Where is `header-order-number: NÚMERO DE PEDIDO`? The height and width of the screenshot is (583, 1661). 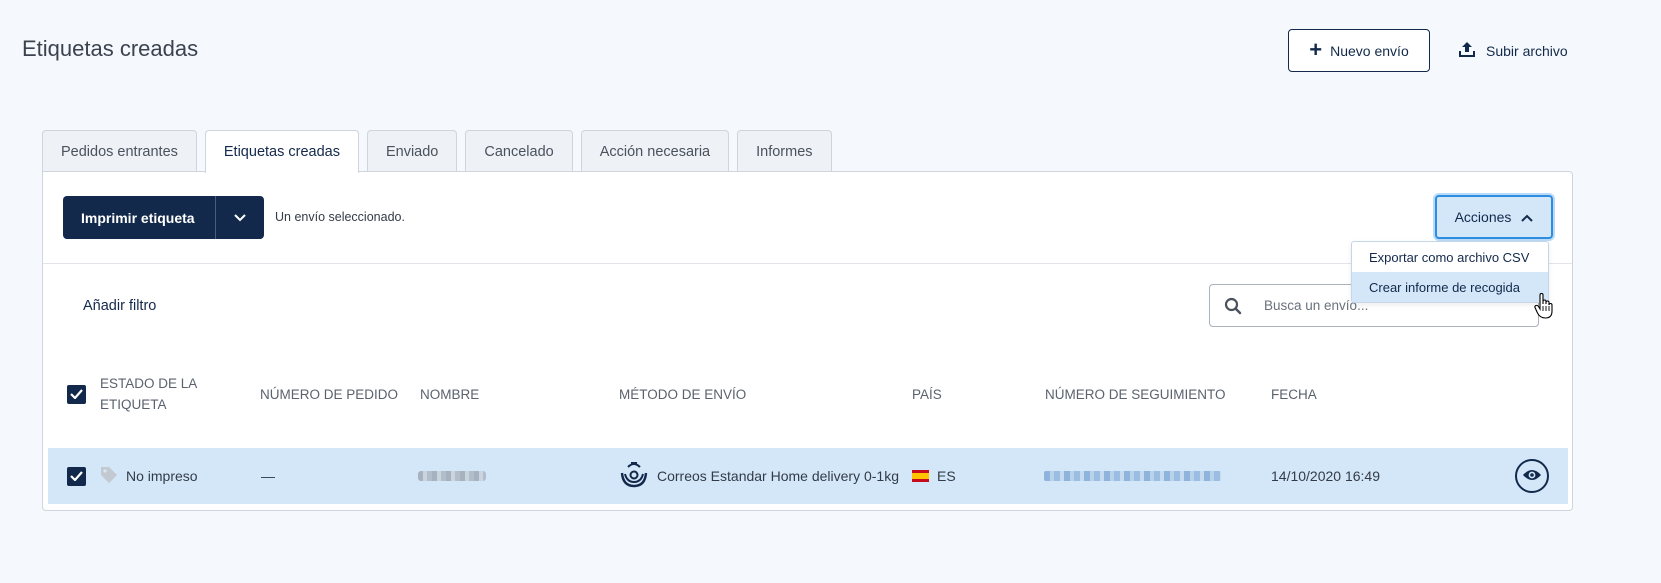
header-order-number: NÚMERO DE PEDIDO is located at coordinates (329, 394).